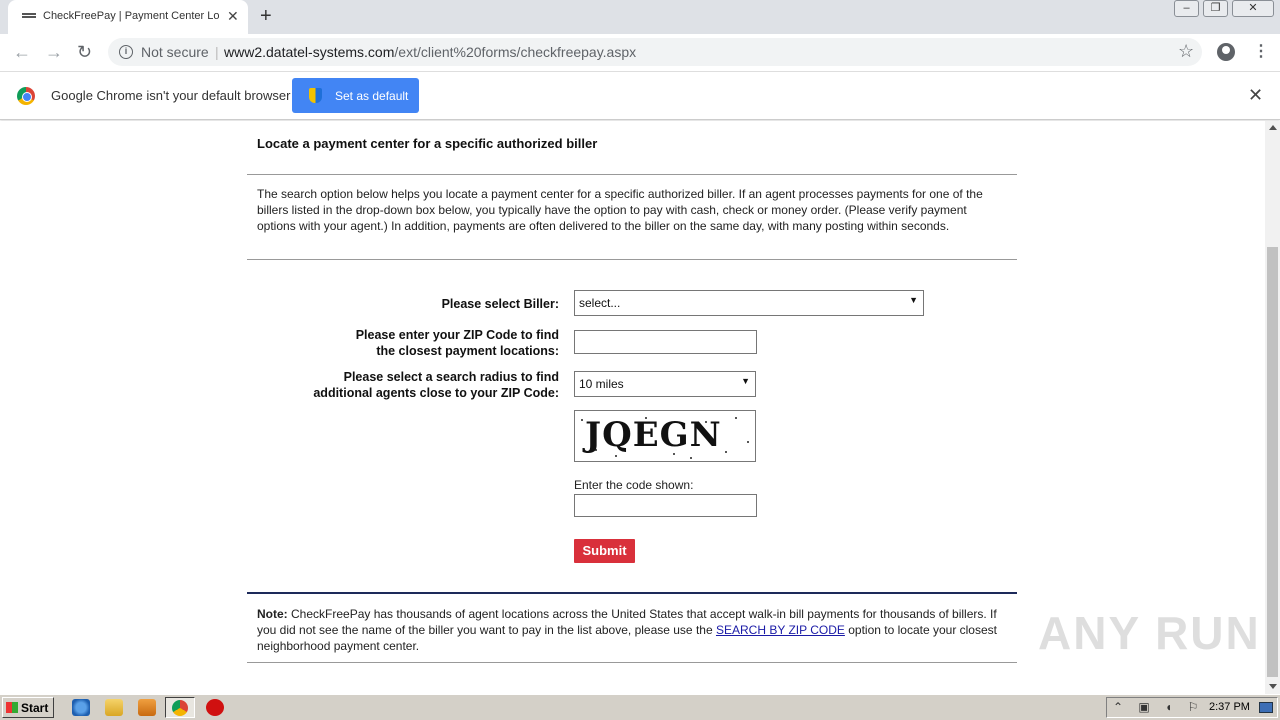 This screenshot has width=1280, height=720. I want to click on tab-close-icon: ✕, so click(233, 16).